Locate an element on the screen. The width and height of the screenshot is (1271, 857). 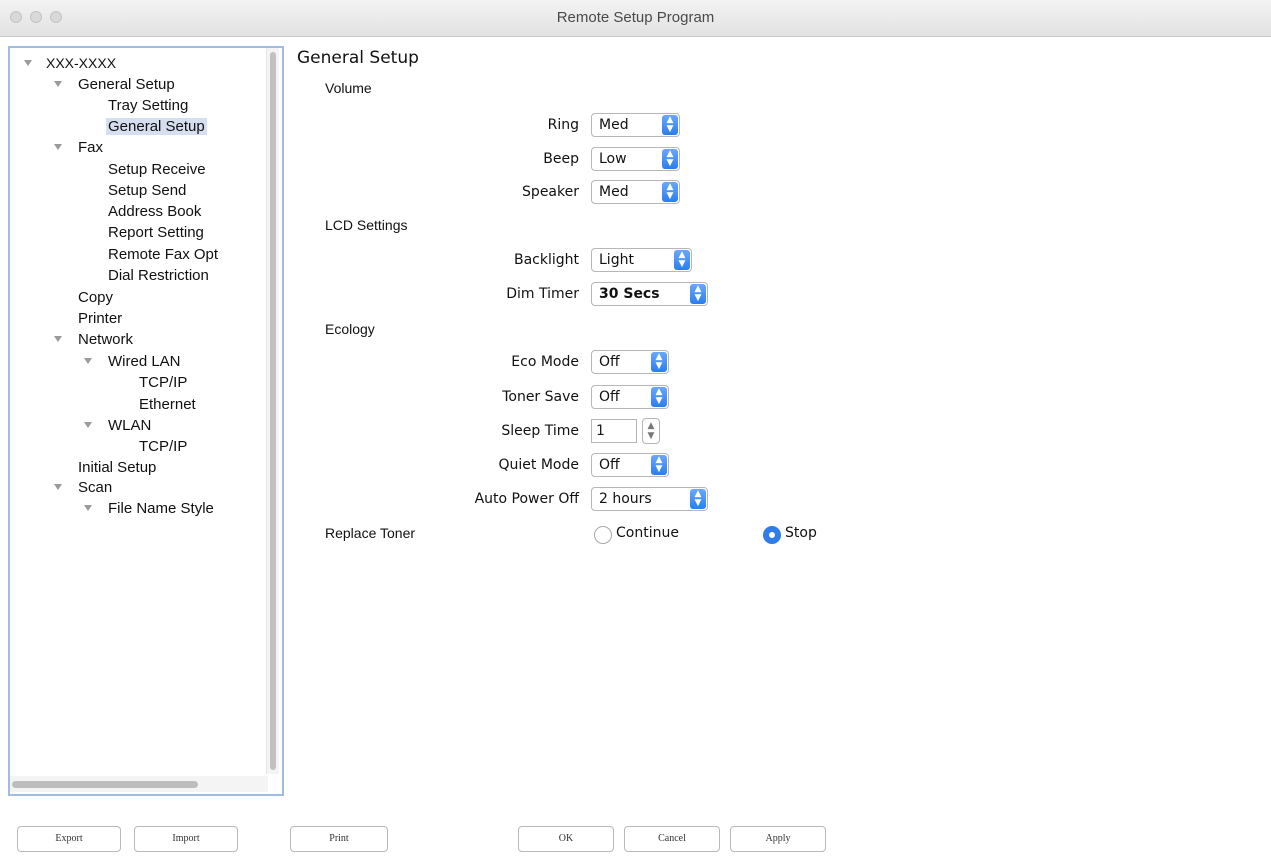
tree-item-label: Dial Restriction is located at coordinates (158, 275).